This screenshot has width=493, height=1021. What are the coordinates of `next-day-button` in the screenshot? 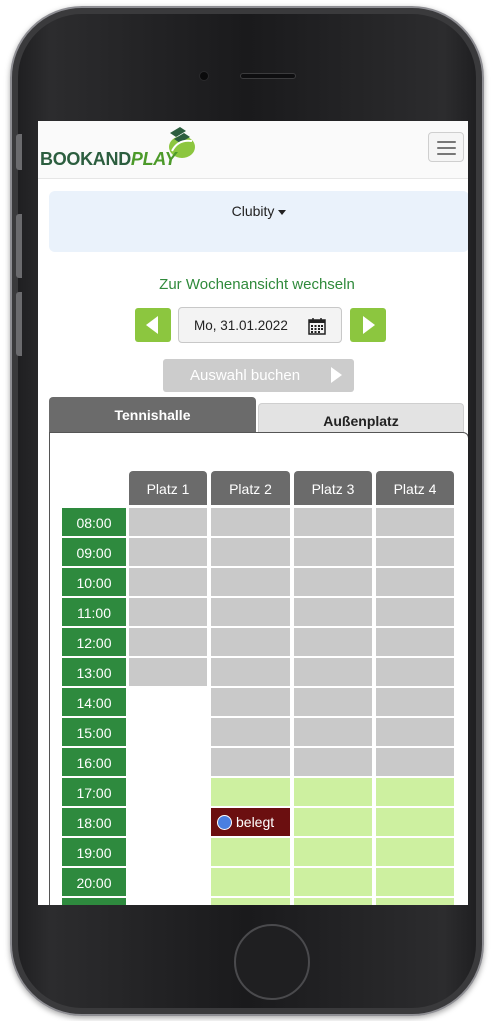 It's located at (368, 325).